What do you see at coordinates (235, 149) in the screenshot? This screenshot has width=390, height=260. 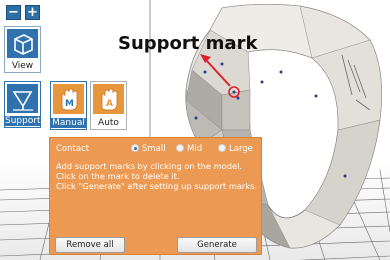 I see `contact-large-radio: Large` at bounding box center [235, 149].